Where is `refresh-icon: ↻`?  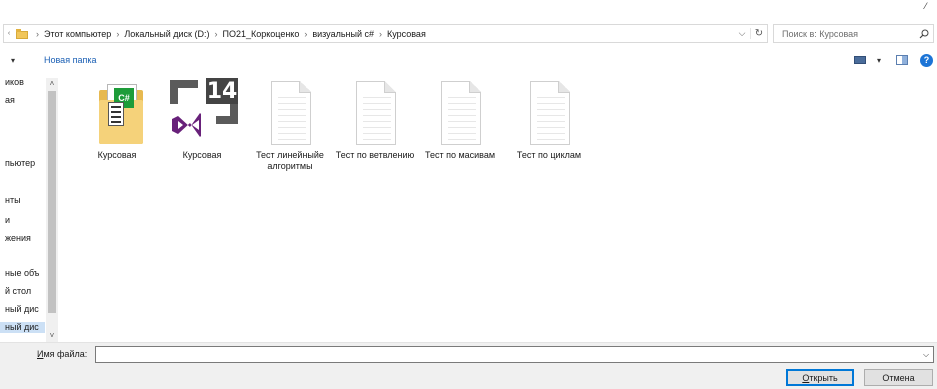 refresh-icon: ↻ is located at coordinates (758, 33).